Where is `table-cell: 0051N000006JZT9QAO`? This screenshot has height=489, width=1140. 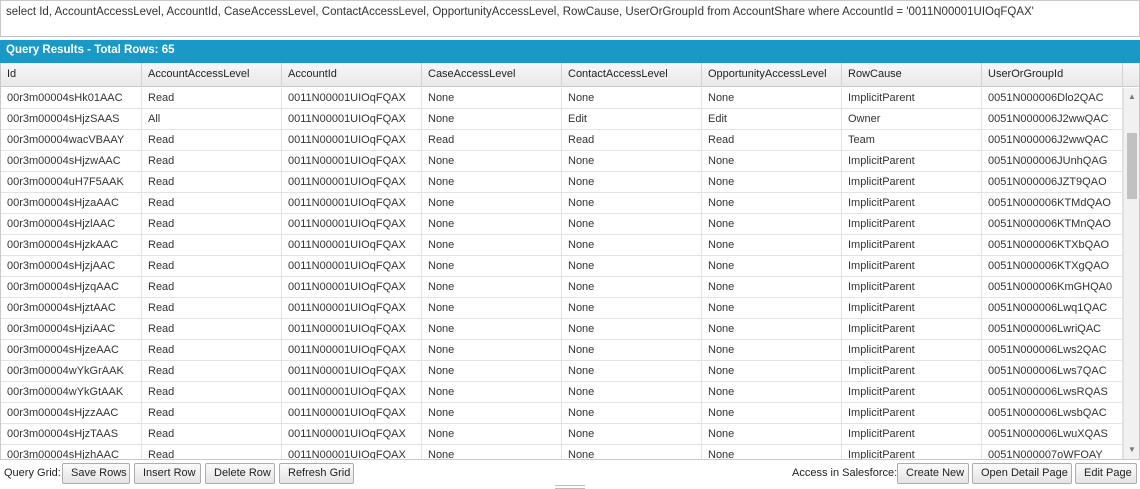
table-cell: 0051N000006JZT9QAO is located at coordinates (1052, 182).